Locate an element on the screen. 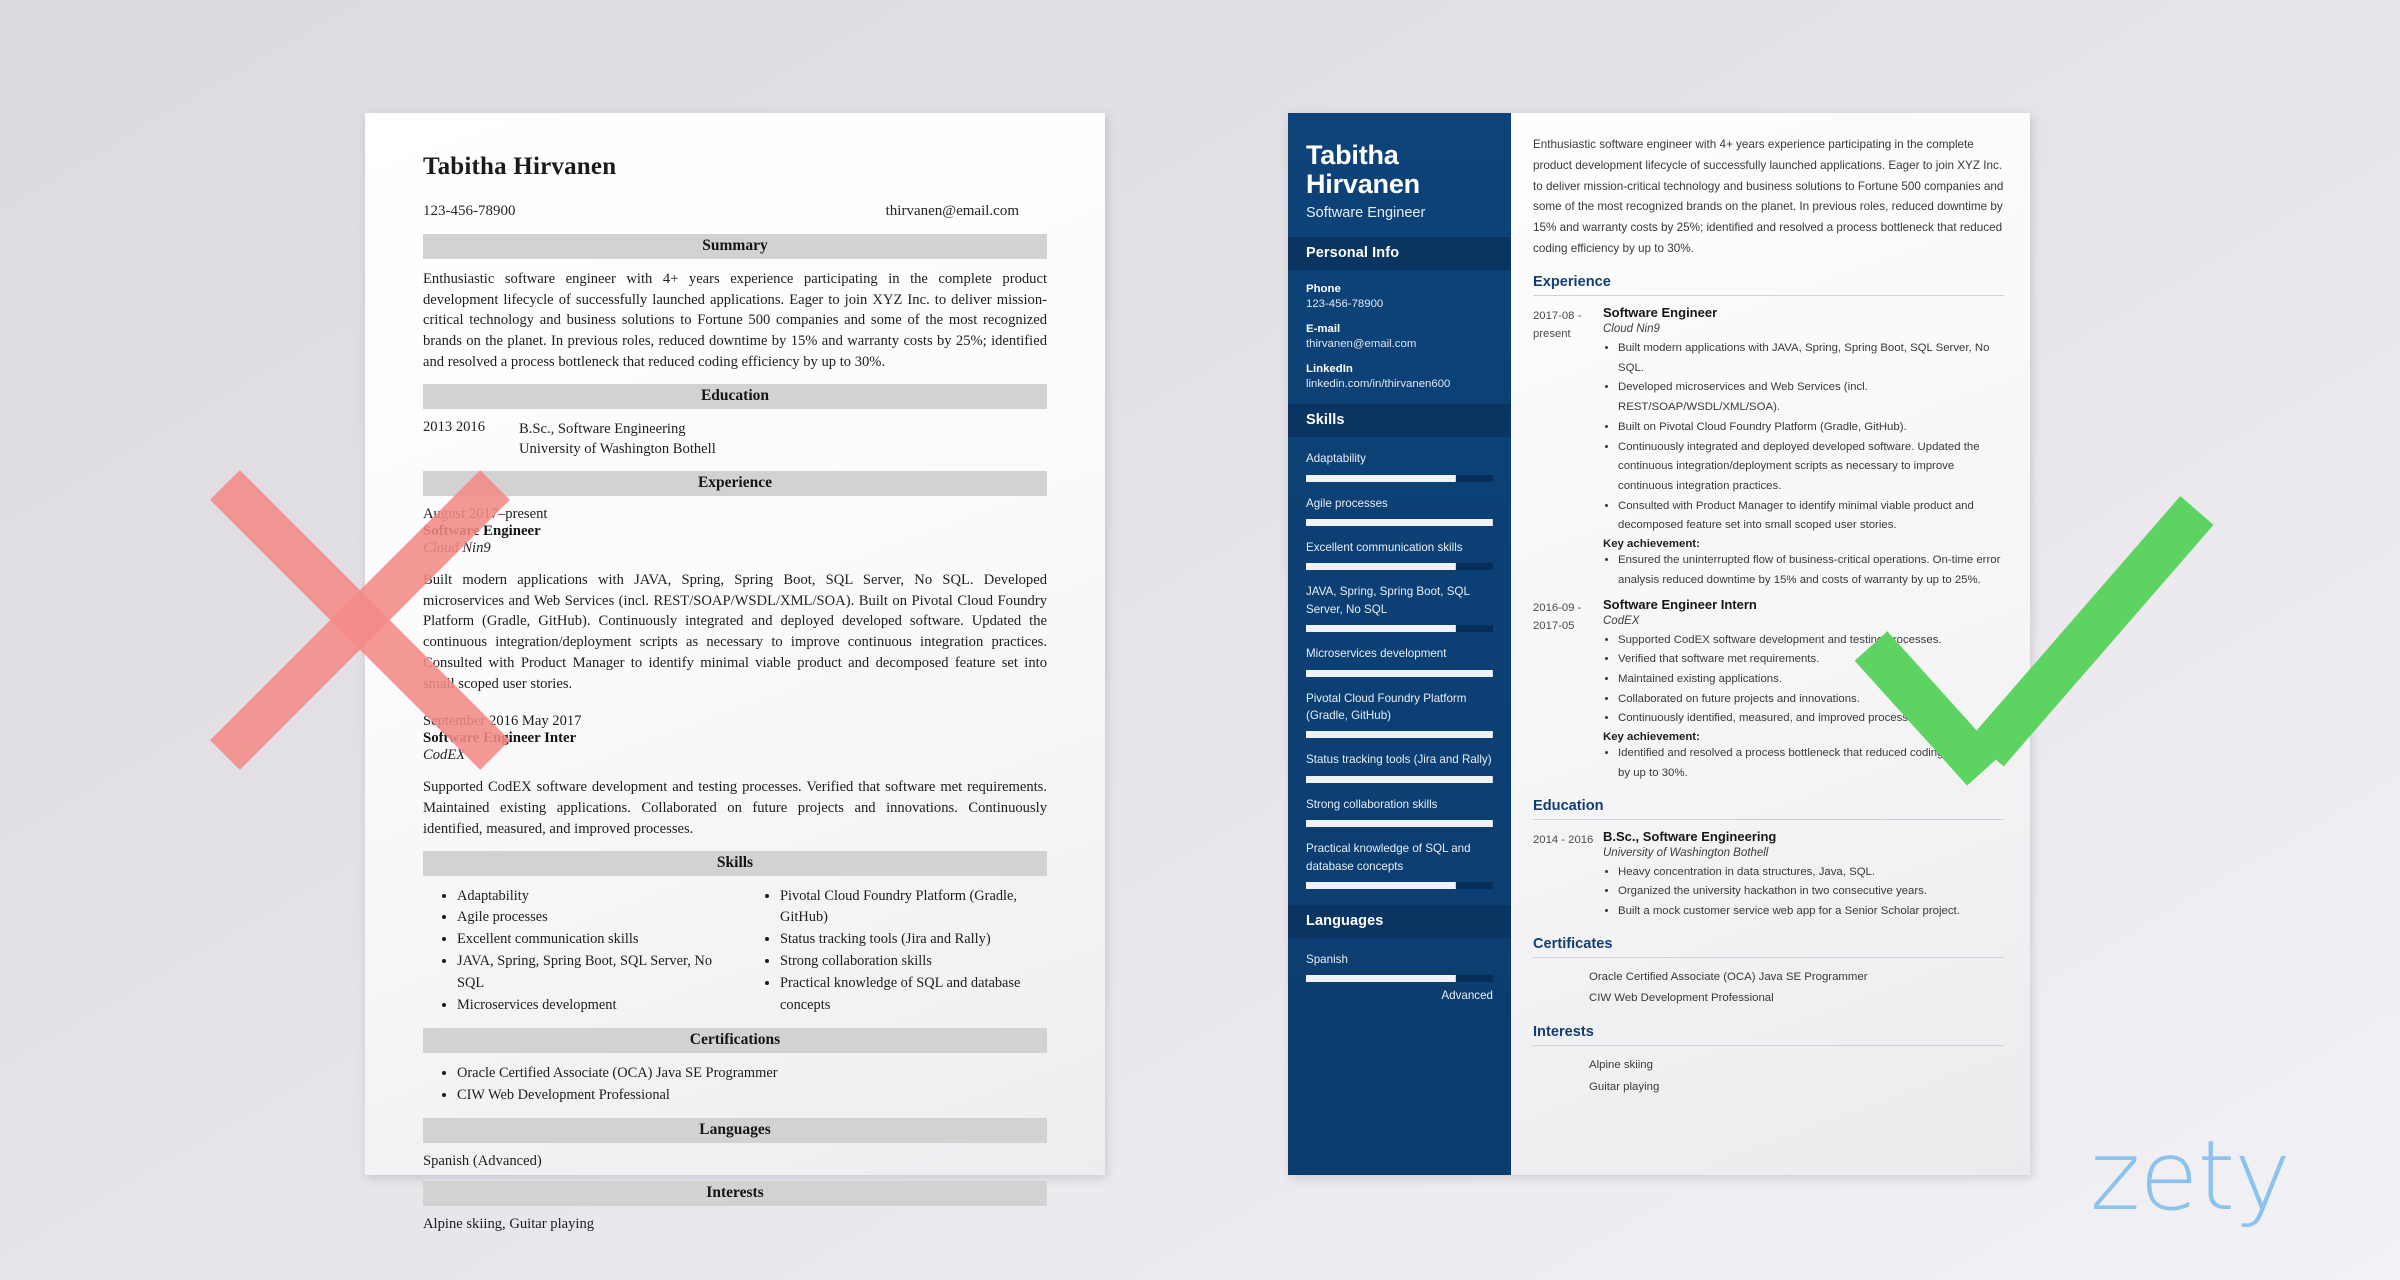 This screenshot has width=2400, height=1280. list-item: Status tracking tools (Jira and Rally) is located at coordinates (913, 940).